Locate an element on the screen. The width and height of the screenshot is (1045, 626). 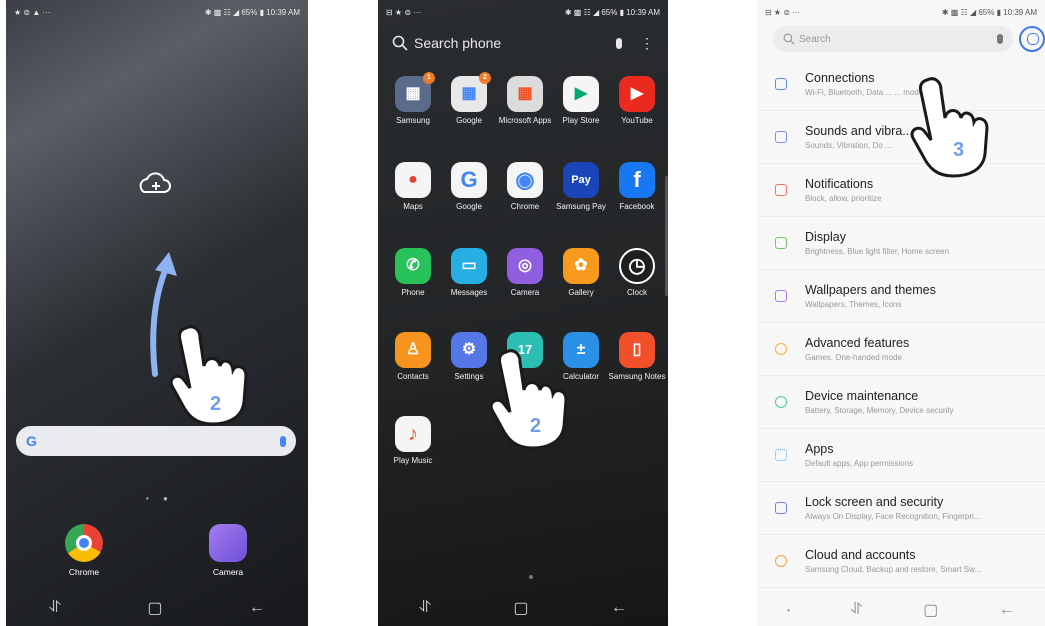
fast-scroll-handle is located at coordinates (666, 236).